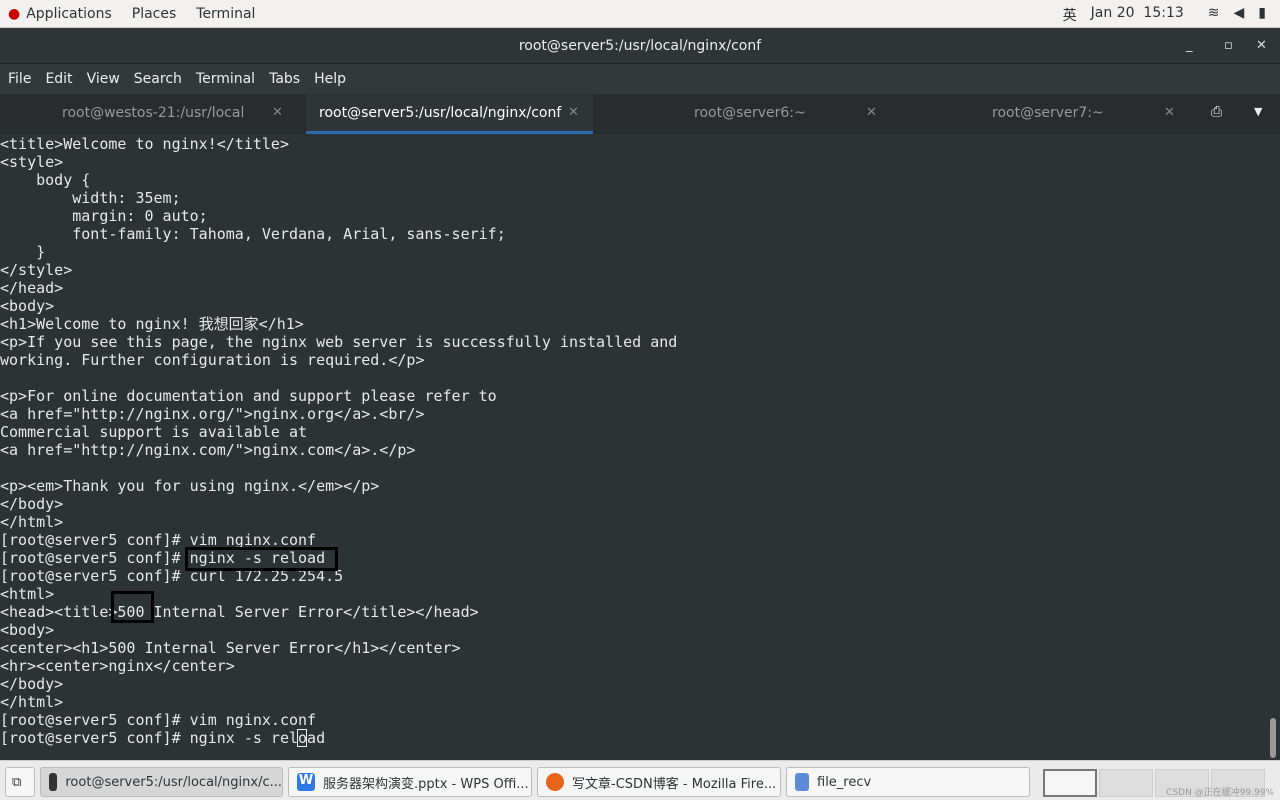 The width and height of the screenshot is (1280, 800). I want to click on tab-westos-21: root@westos-21:/usr/local ✕, so click(153, 114).